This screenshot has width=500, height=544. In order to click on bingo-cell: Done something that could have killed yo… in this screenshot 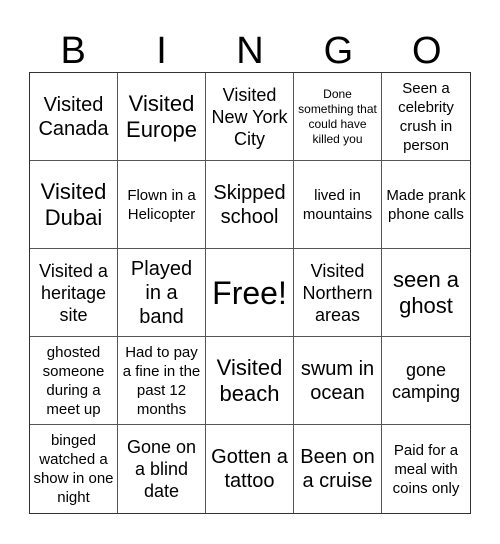, I will do `click(338, 117)`.